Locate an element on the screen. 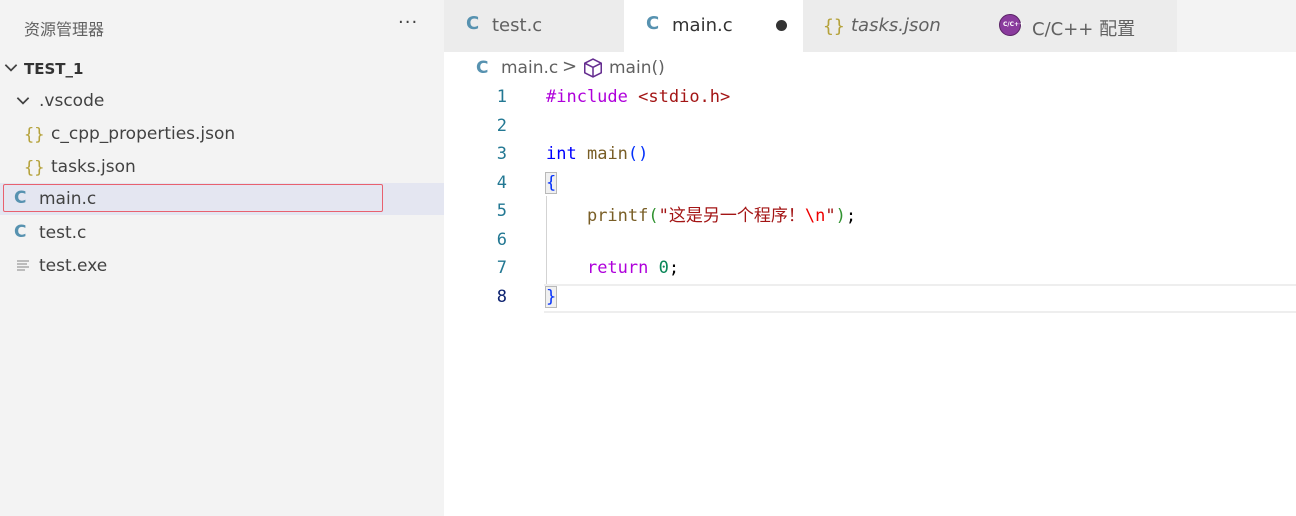 The height and width of the screenshot is (516, 1296). tree-folder-root: TEST_1 is located at coordinates (222, 68).